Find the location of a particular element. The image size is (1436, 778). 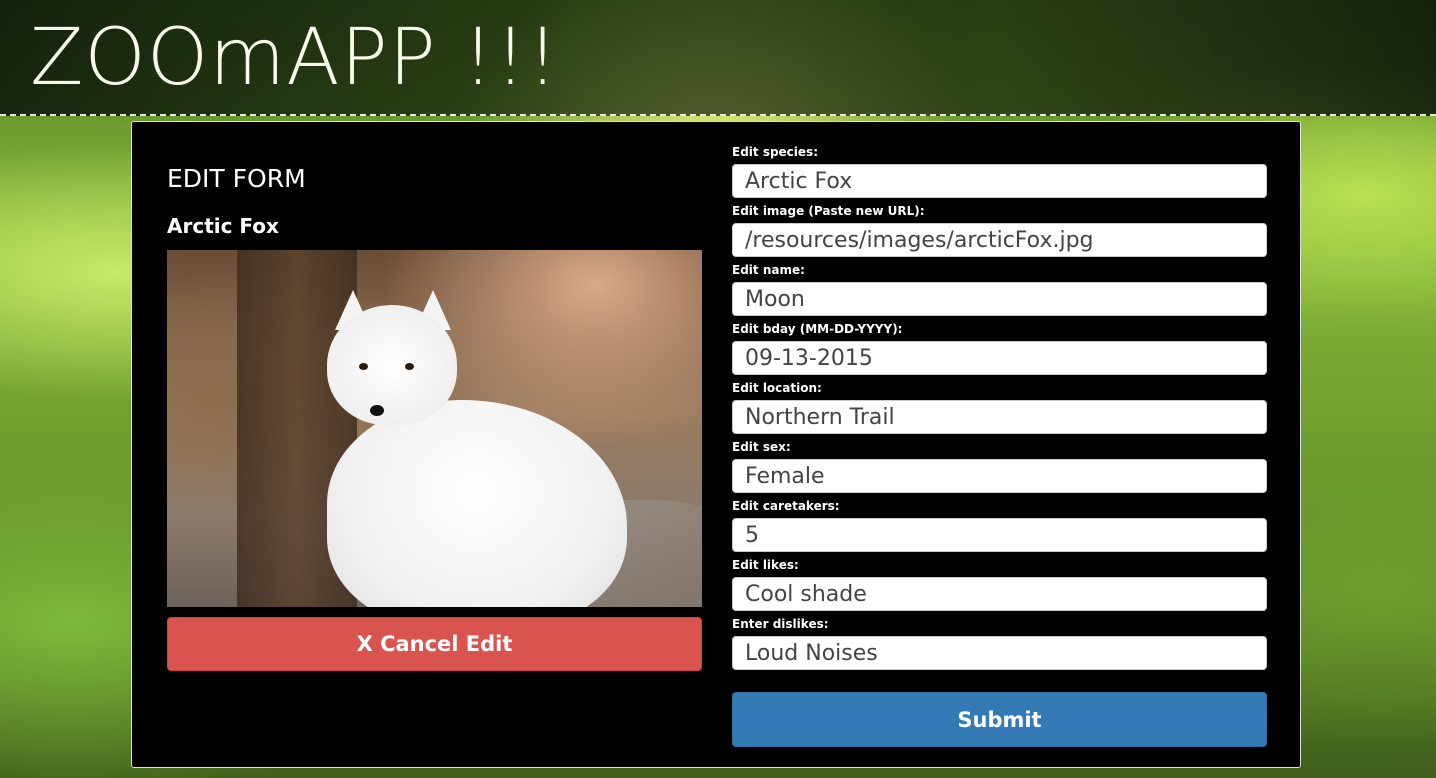

sex-field-group: Edit sex: is located at coordinates (999, 466).